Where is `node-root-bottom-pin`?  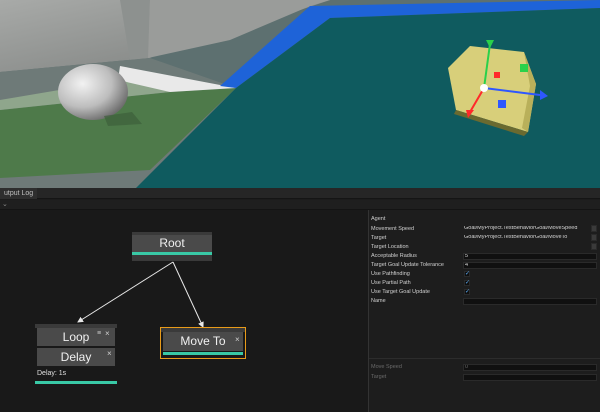
node-root-bottom-pin is located at coordinates (172, 258).